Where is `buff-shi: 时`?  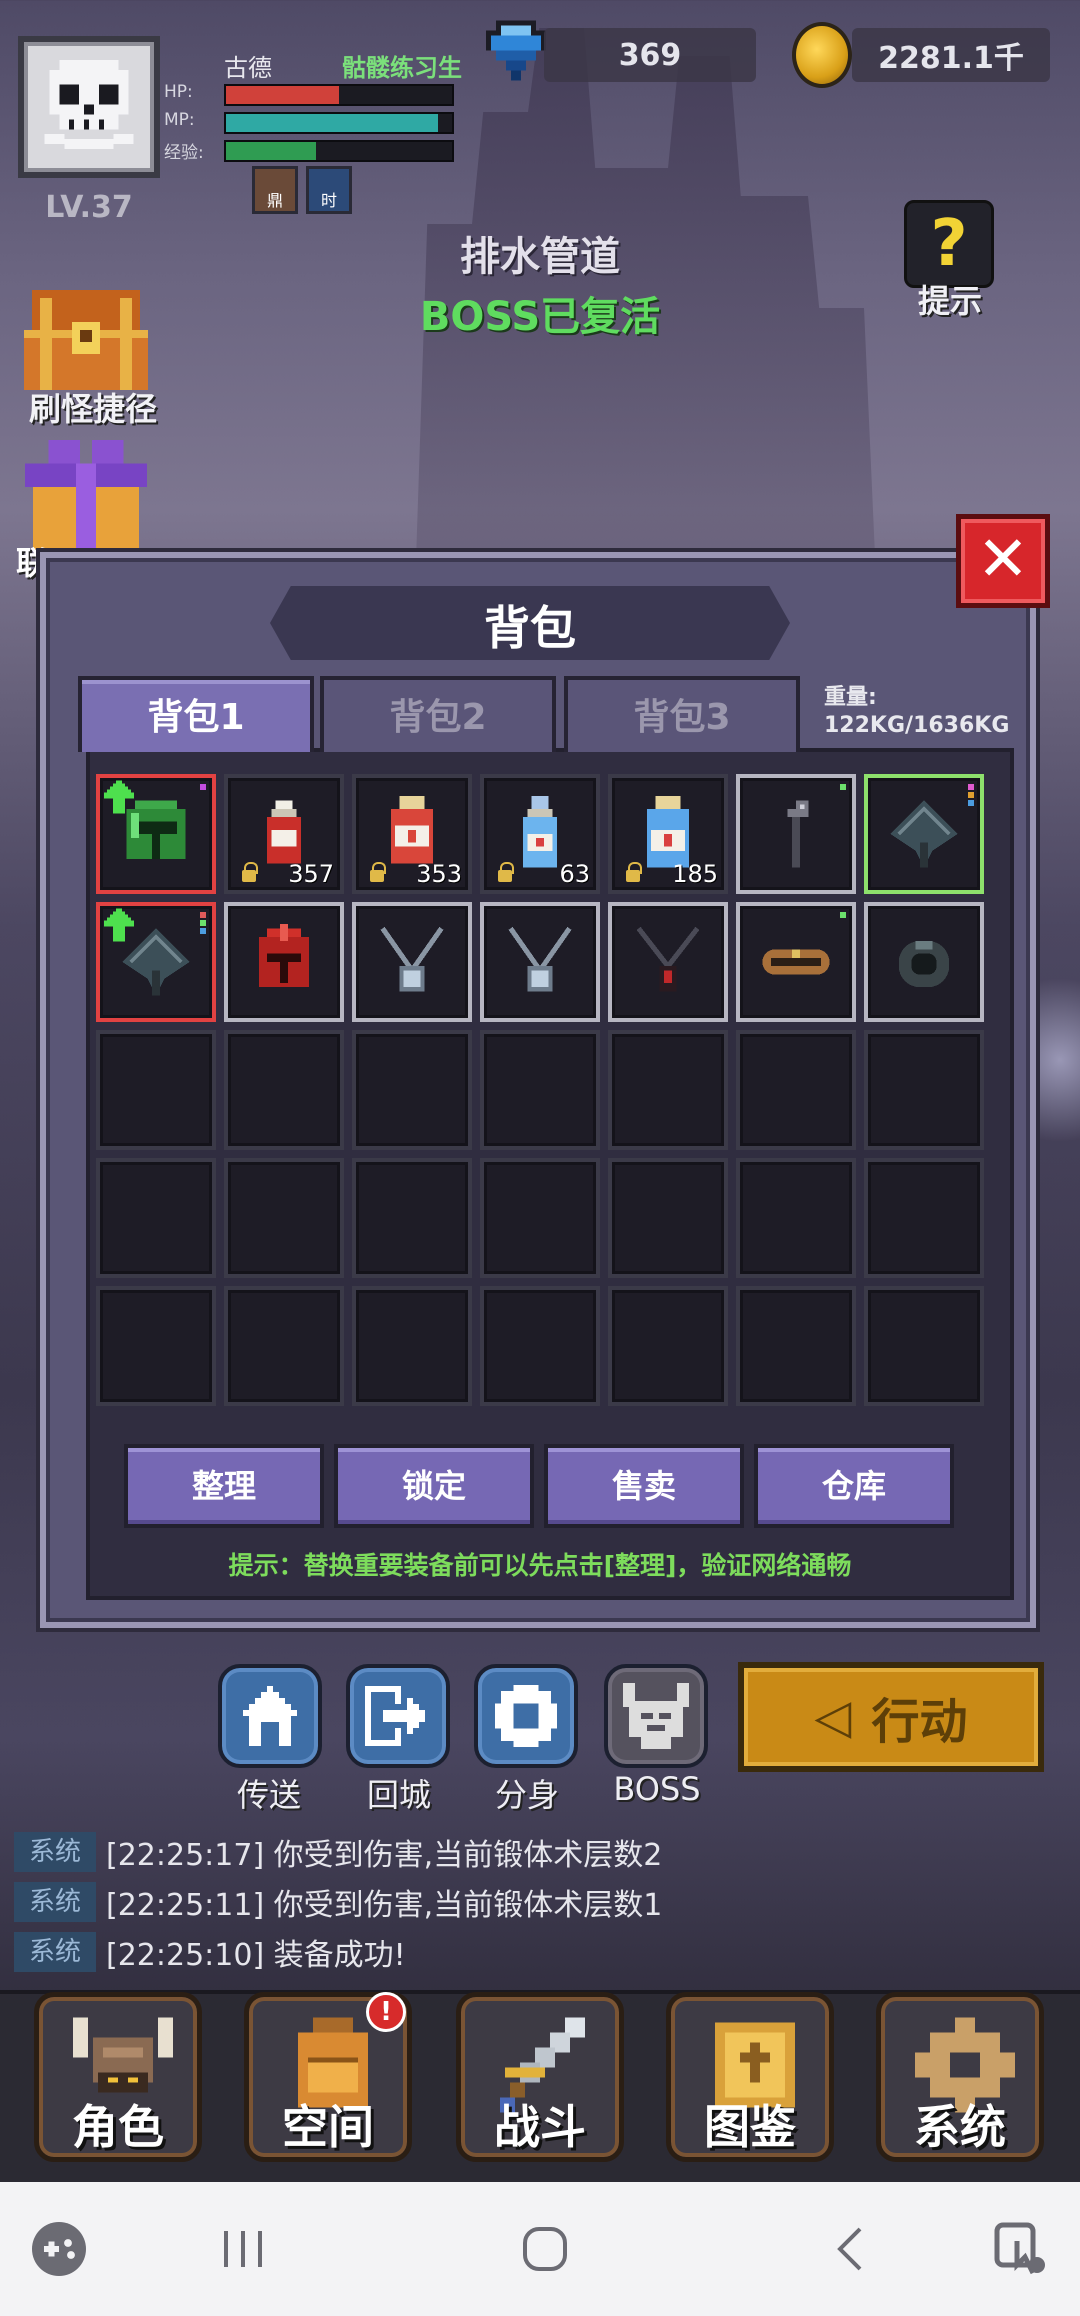 buff-shi: 时 is located at coordinates (329, 190).